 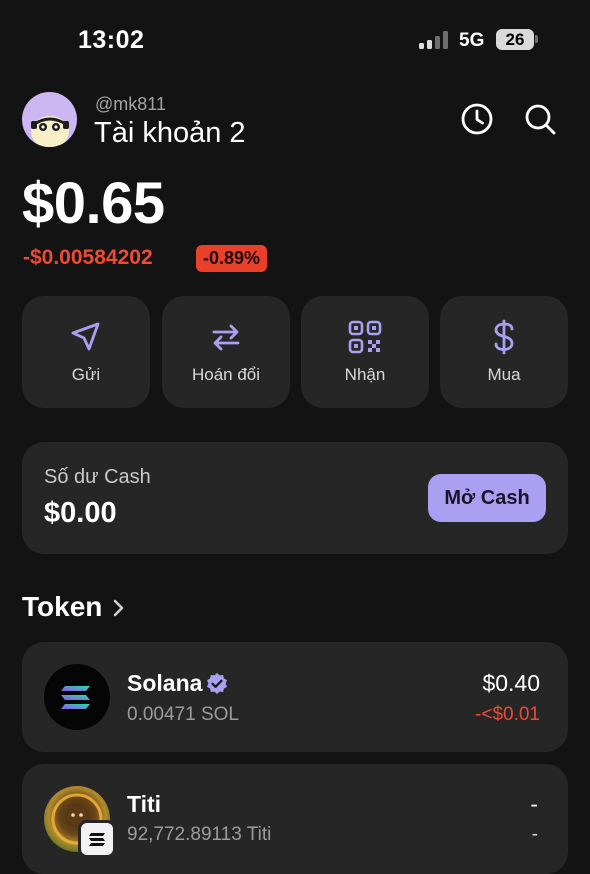 I want to click on solana-logo-icon, so click(x=77, y=697).